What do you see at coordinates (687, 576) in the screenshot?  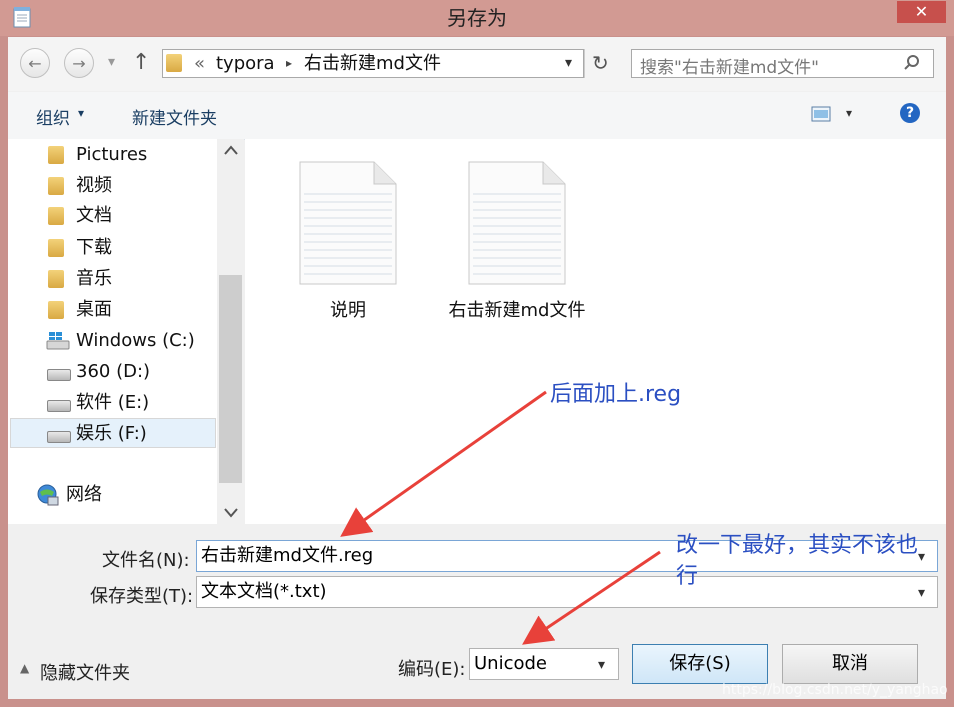 I see `annotation-encoding-line2: 行` at bounding box center [687, 576].